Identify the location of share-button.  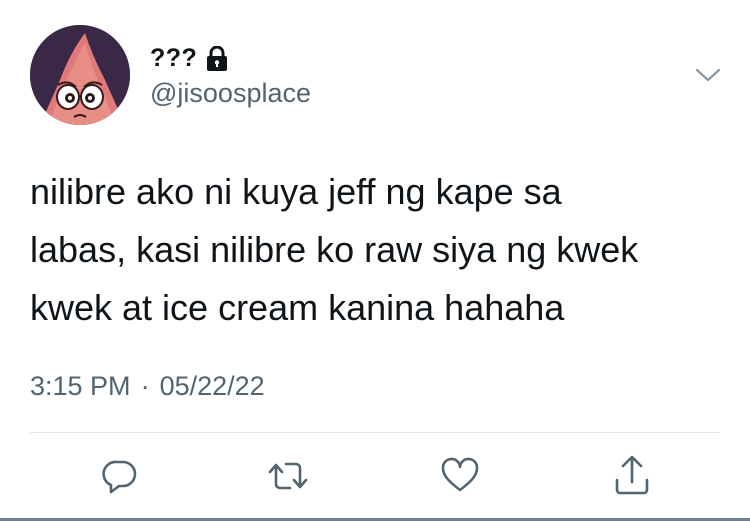
(632, 474).